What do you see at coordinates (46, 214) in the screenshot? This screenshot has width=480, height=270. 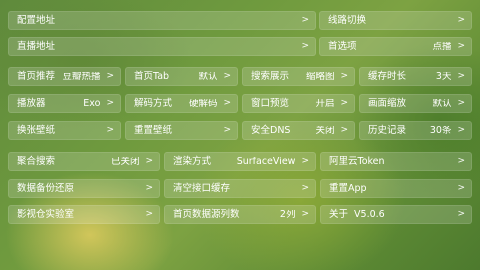 I see `lab-label: 影视仓实验室` at bounding box center [46, 214].